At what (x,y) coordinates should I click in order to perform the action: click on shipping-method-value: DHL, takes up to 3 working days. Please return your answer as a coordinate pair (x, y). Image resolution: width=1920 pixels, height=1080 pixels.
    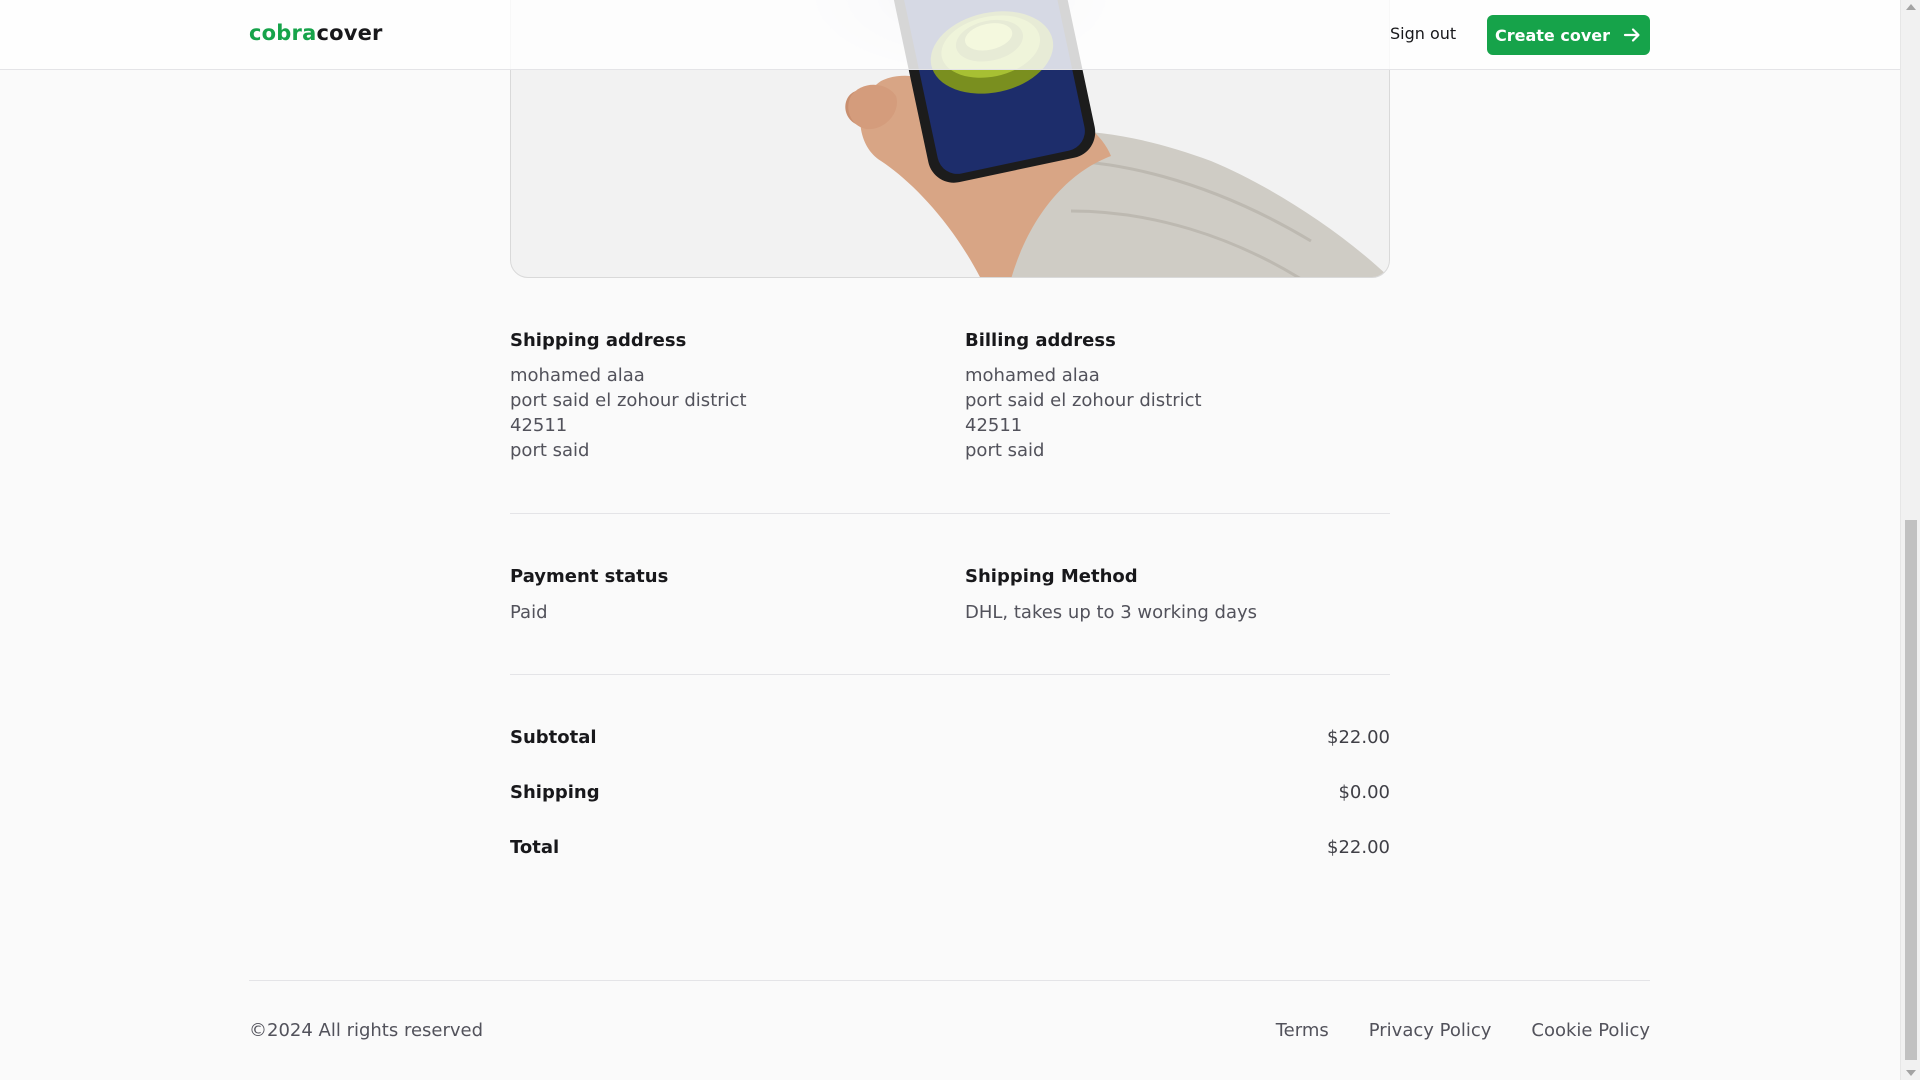
    Looking at the image, I should click on (1111, 612).